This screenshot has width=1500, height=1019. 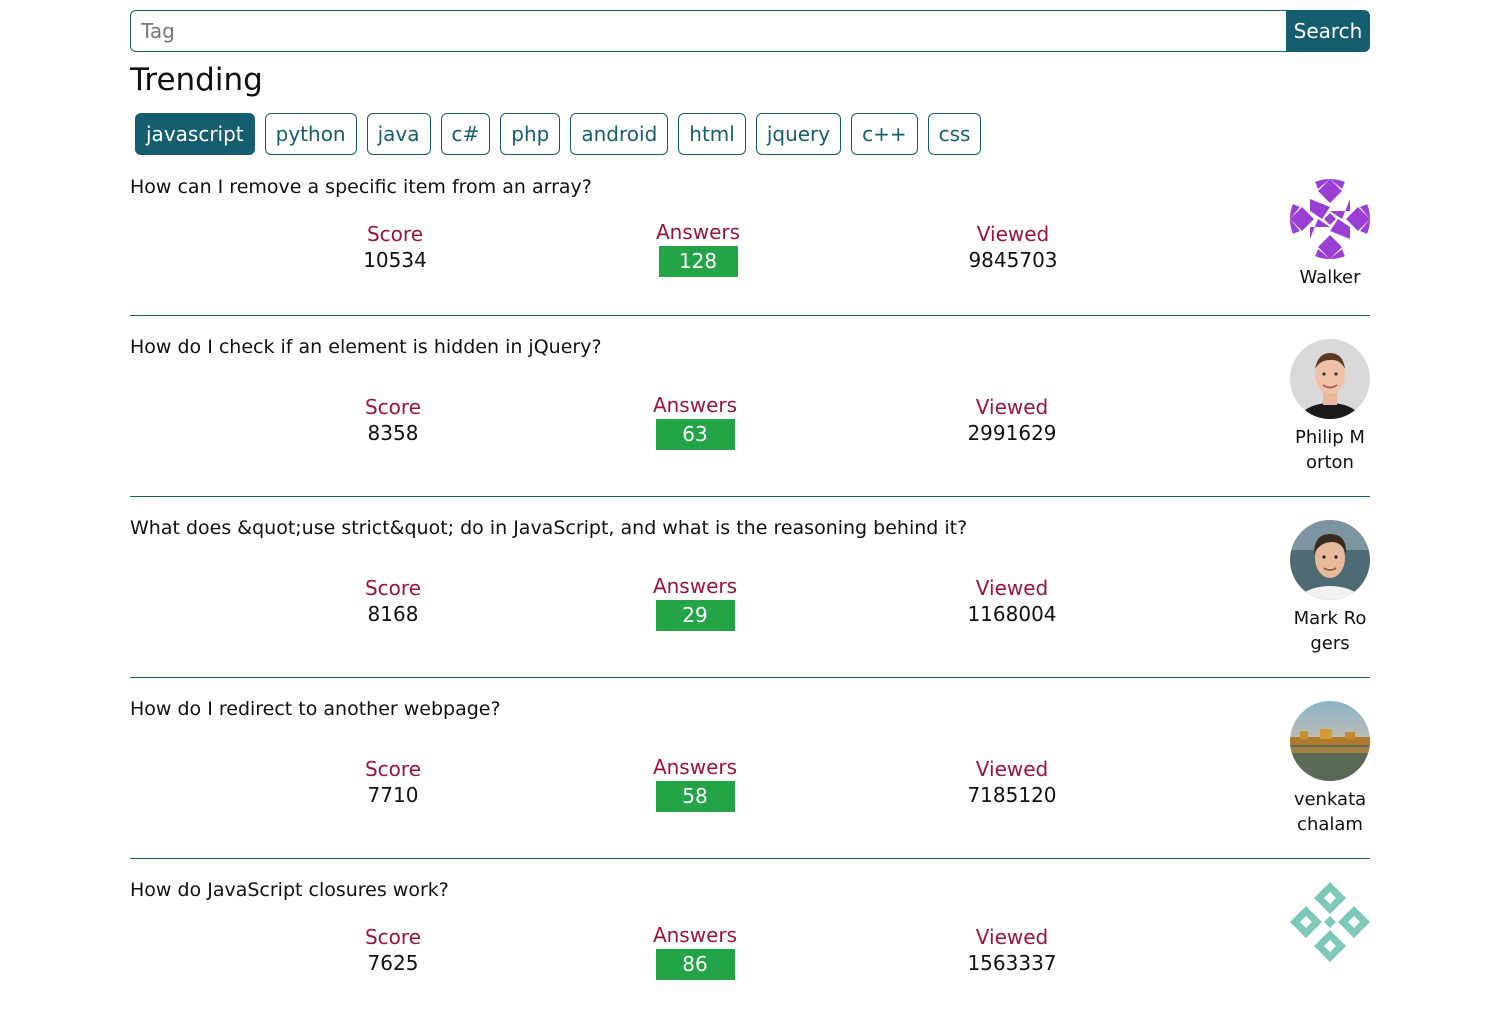 I want to click on score-stat: Score 8358, so click(x=393, y=421).